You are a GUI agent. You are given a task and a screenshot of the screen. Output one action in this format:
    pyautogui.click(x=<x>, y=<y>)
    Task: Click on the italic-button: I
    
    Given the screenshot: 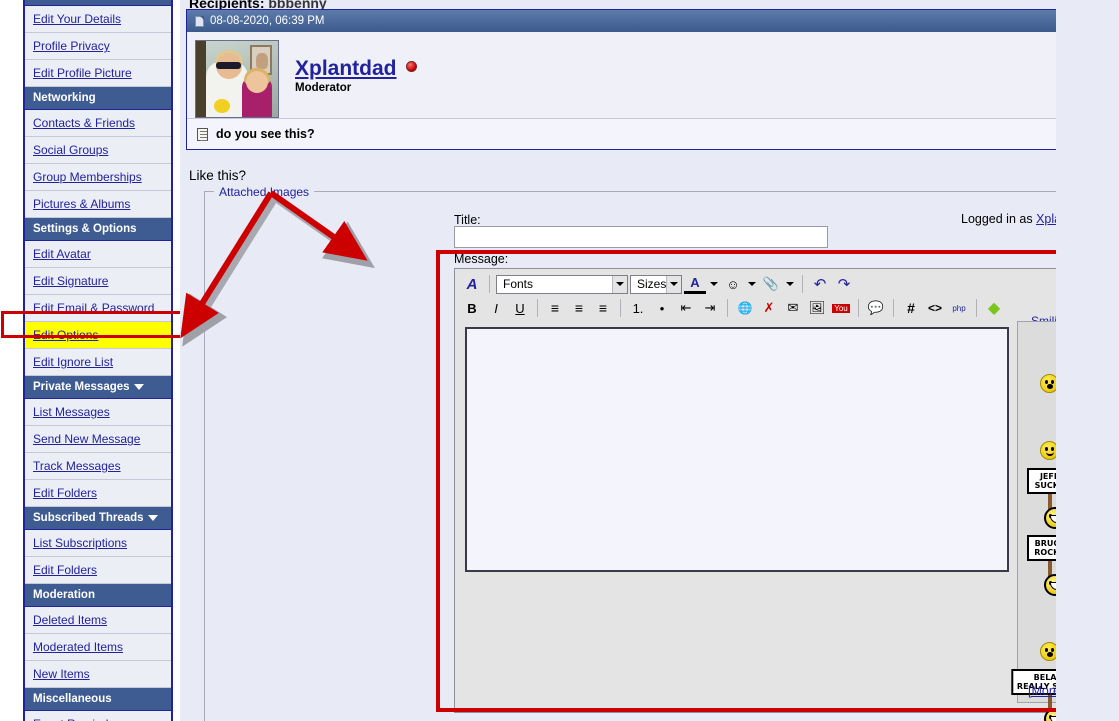 What is the action you would take?
    pyautogui.click(x=496, y=308)
    